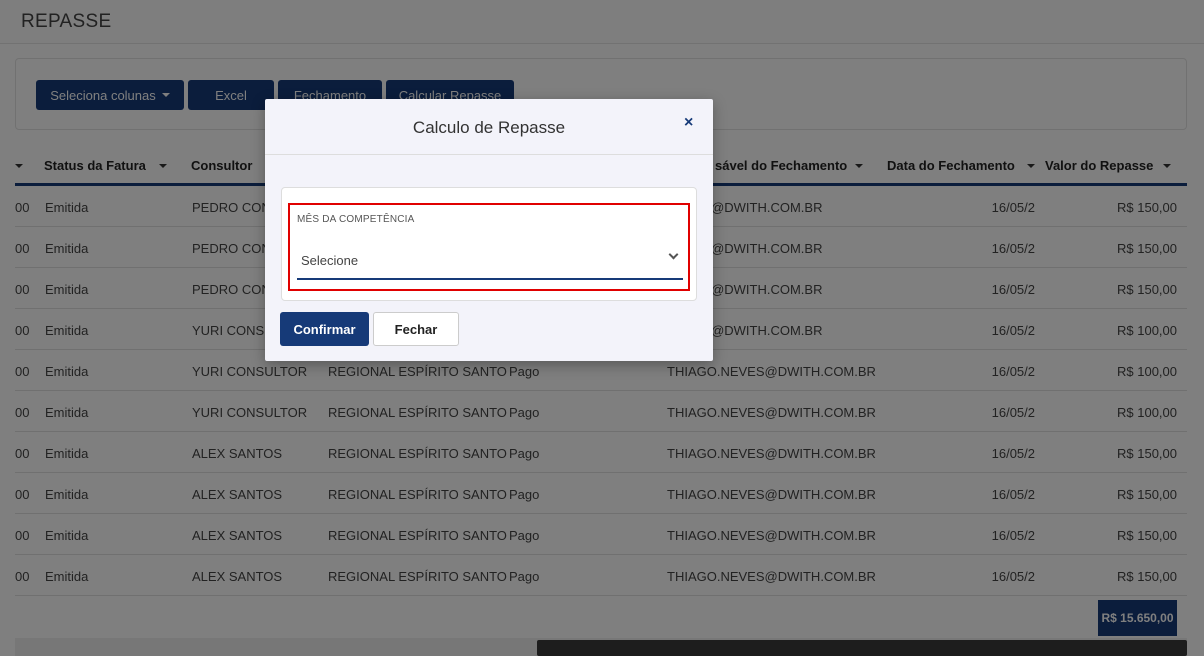  I want to click on modal-title: Calculo de Repasse, so click(489, 127).